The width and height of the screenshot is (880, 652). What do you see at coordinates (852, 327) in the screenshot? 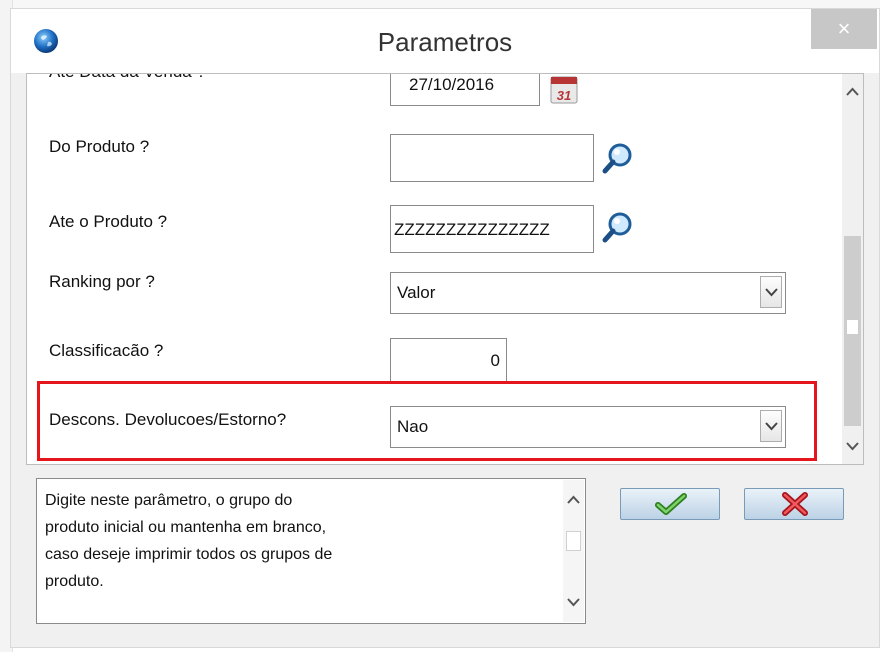
I see `scroll-thumb-grip` at bounding box center [852, 327].